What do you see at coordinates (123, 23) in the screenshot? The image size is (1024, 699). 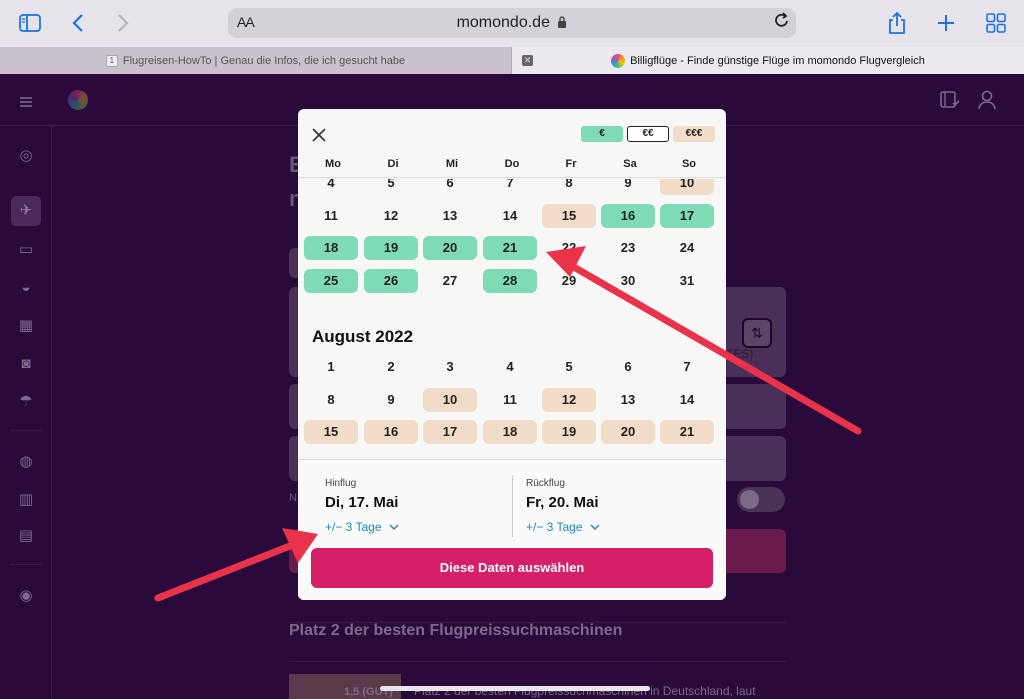 I see `forward-icon` at bounding box center [123, 23].